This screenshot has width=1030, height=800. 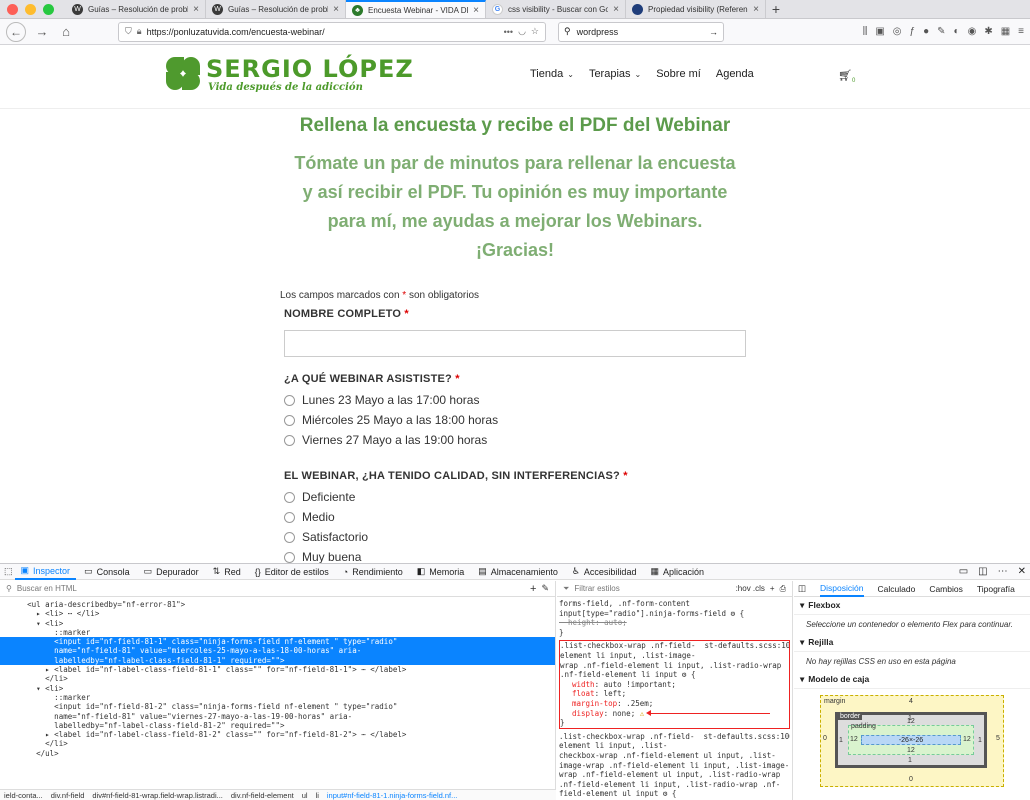 I want to click on maximize-window-button, so click(x=48, y=9).